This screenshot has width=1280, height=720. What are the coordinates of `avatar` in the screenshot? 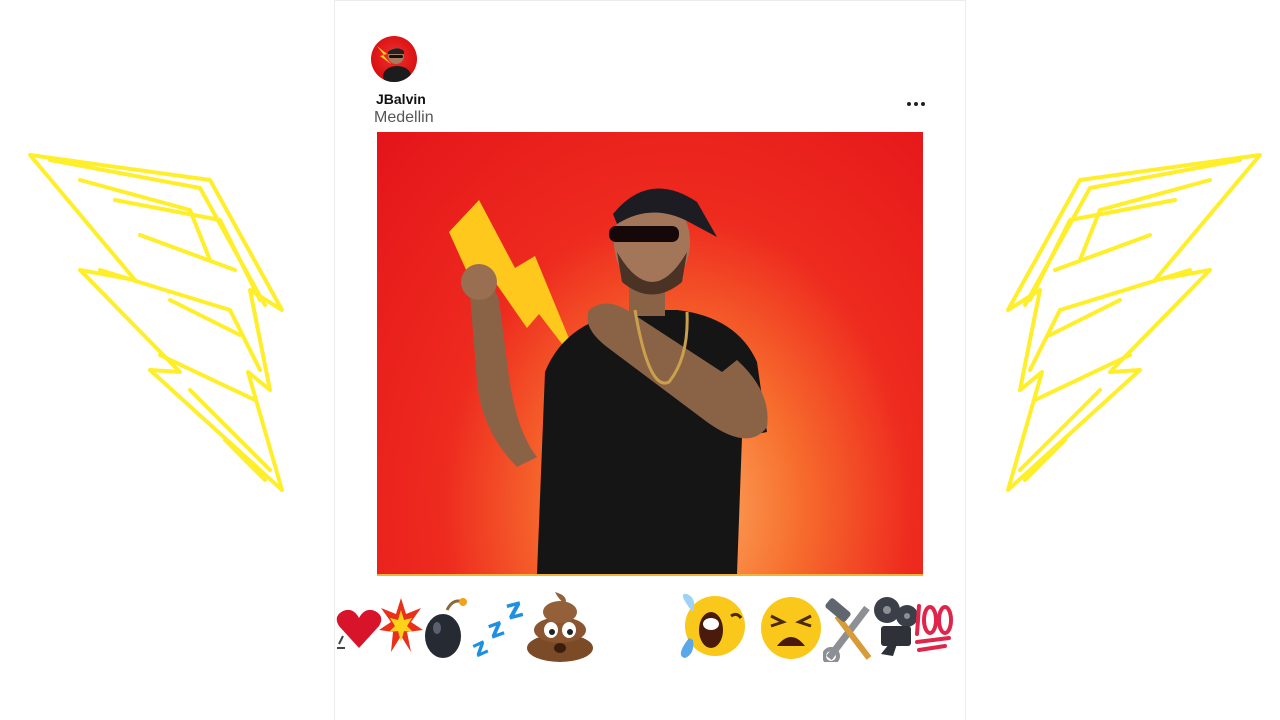 It's located at (394, 59).